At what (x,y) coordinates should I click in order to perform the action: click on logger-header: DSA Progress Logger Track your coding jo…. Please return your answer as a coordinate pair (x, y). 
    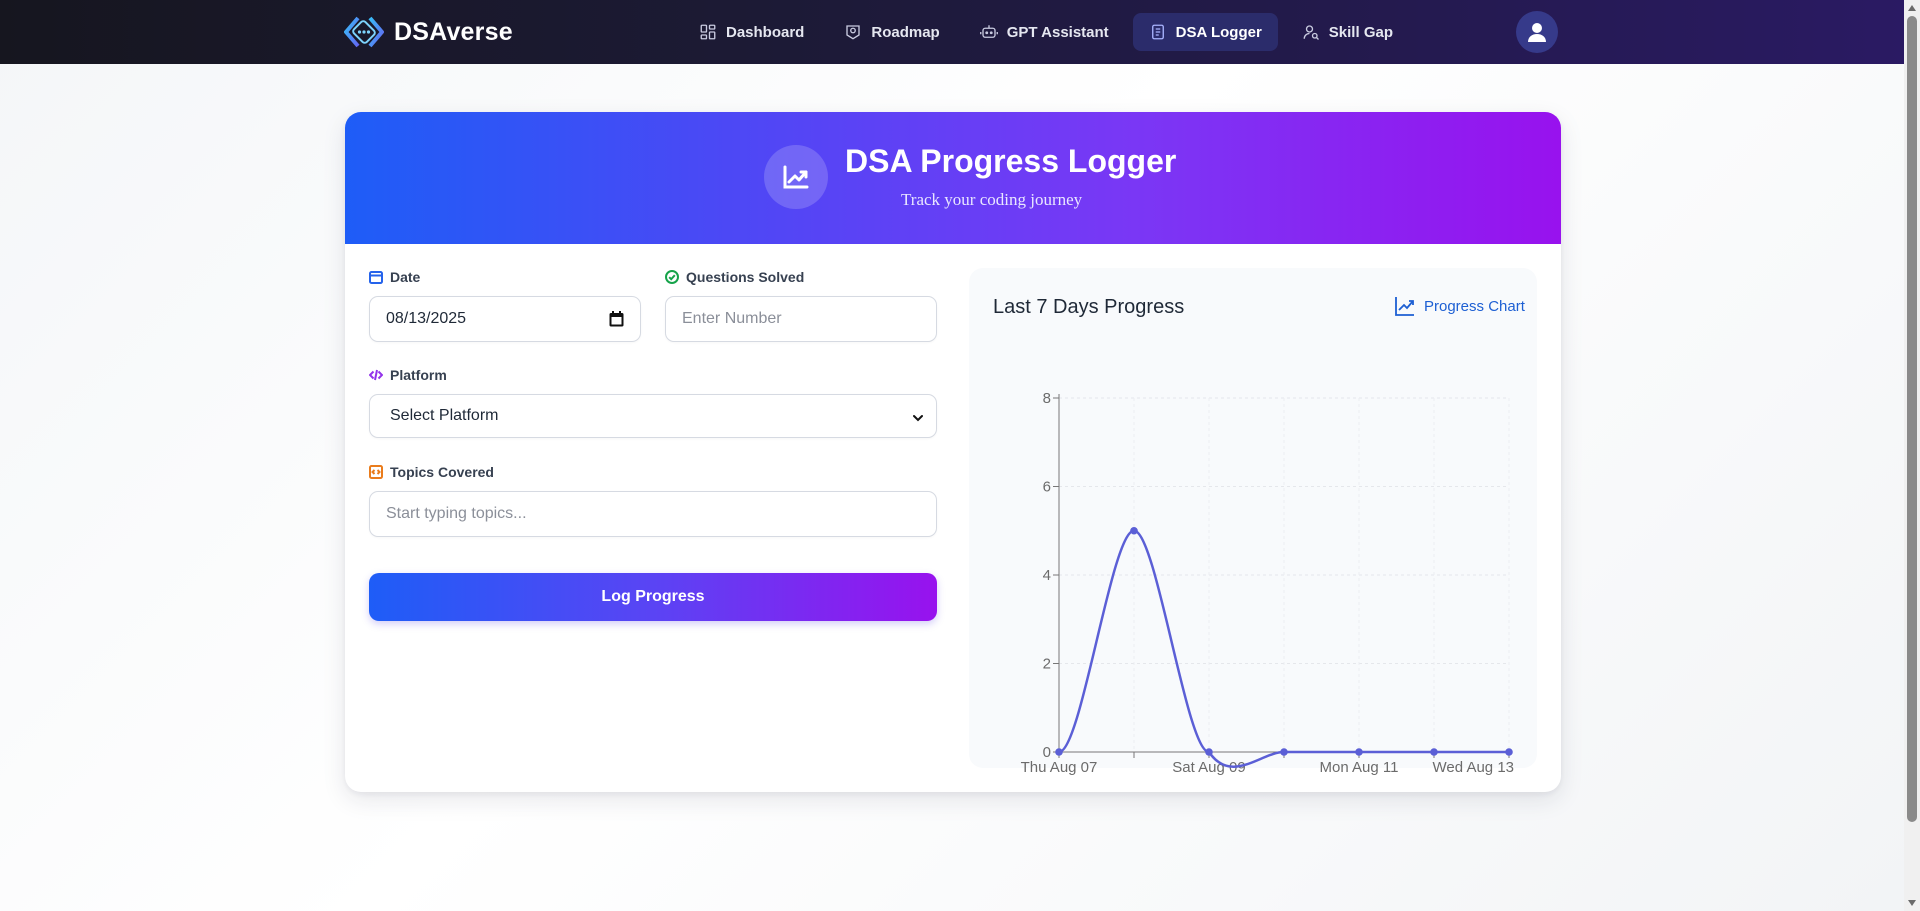
    Looking at the image, I should click on (953, 178).